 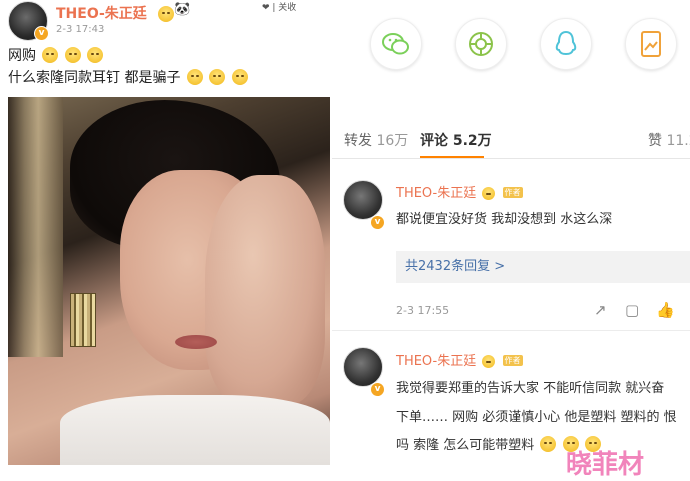 I want to click on comment-text: 都说便宜没好货 我却没想到 水这么深, so click(x=504, y=219).